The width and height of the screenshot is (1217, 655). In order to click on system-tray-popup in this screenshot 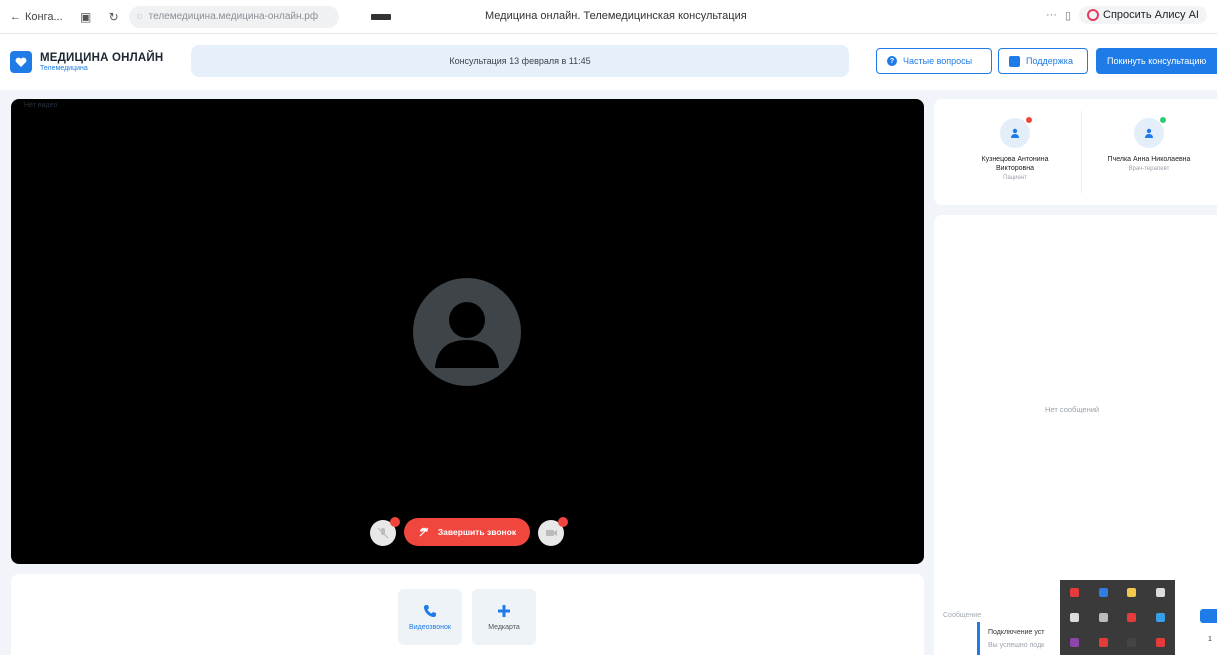, I will do `click(1117, 617)`.